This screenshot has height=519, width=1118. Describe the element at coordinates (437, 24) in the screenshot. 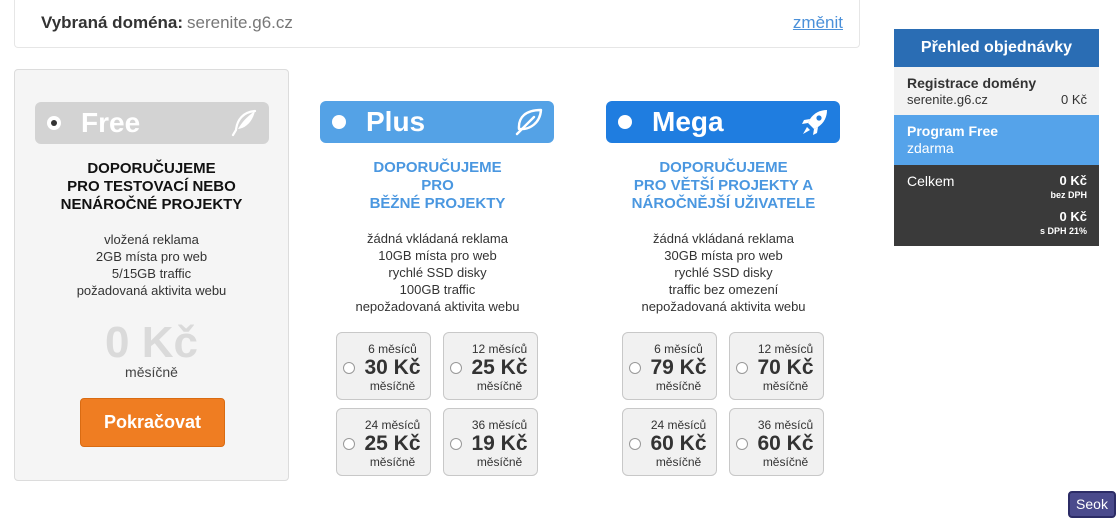

I see `selected-domain-bar: Vybraná doména: serenite.g6.cz změnit` at that location.